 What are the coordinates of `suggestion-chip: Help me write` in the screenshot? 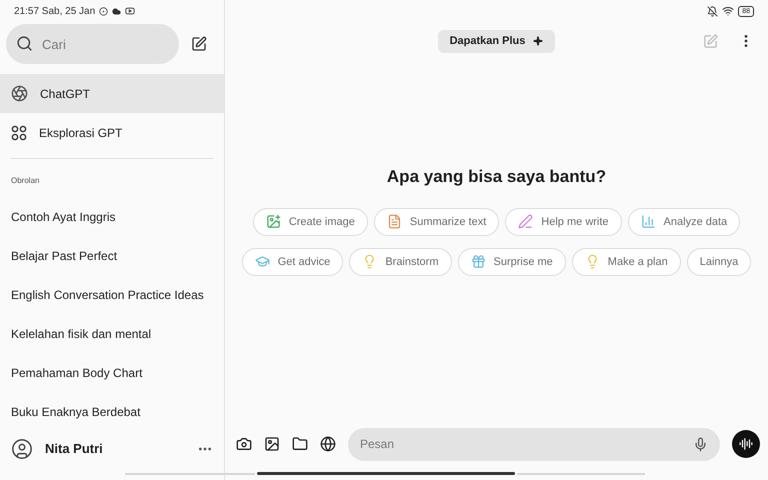 It's located at (563, 222).